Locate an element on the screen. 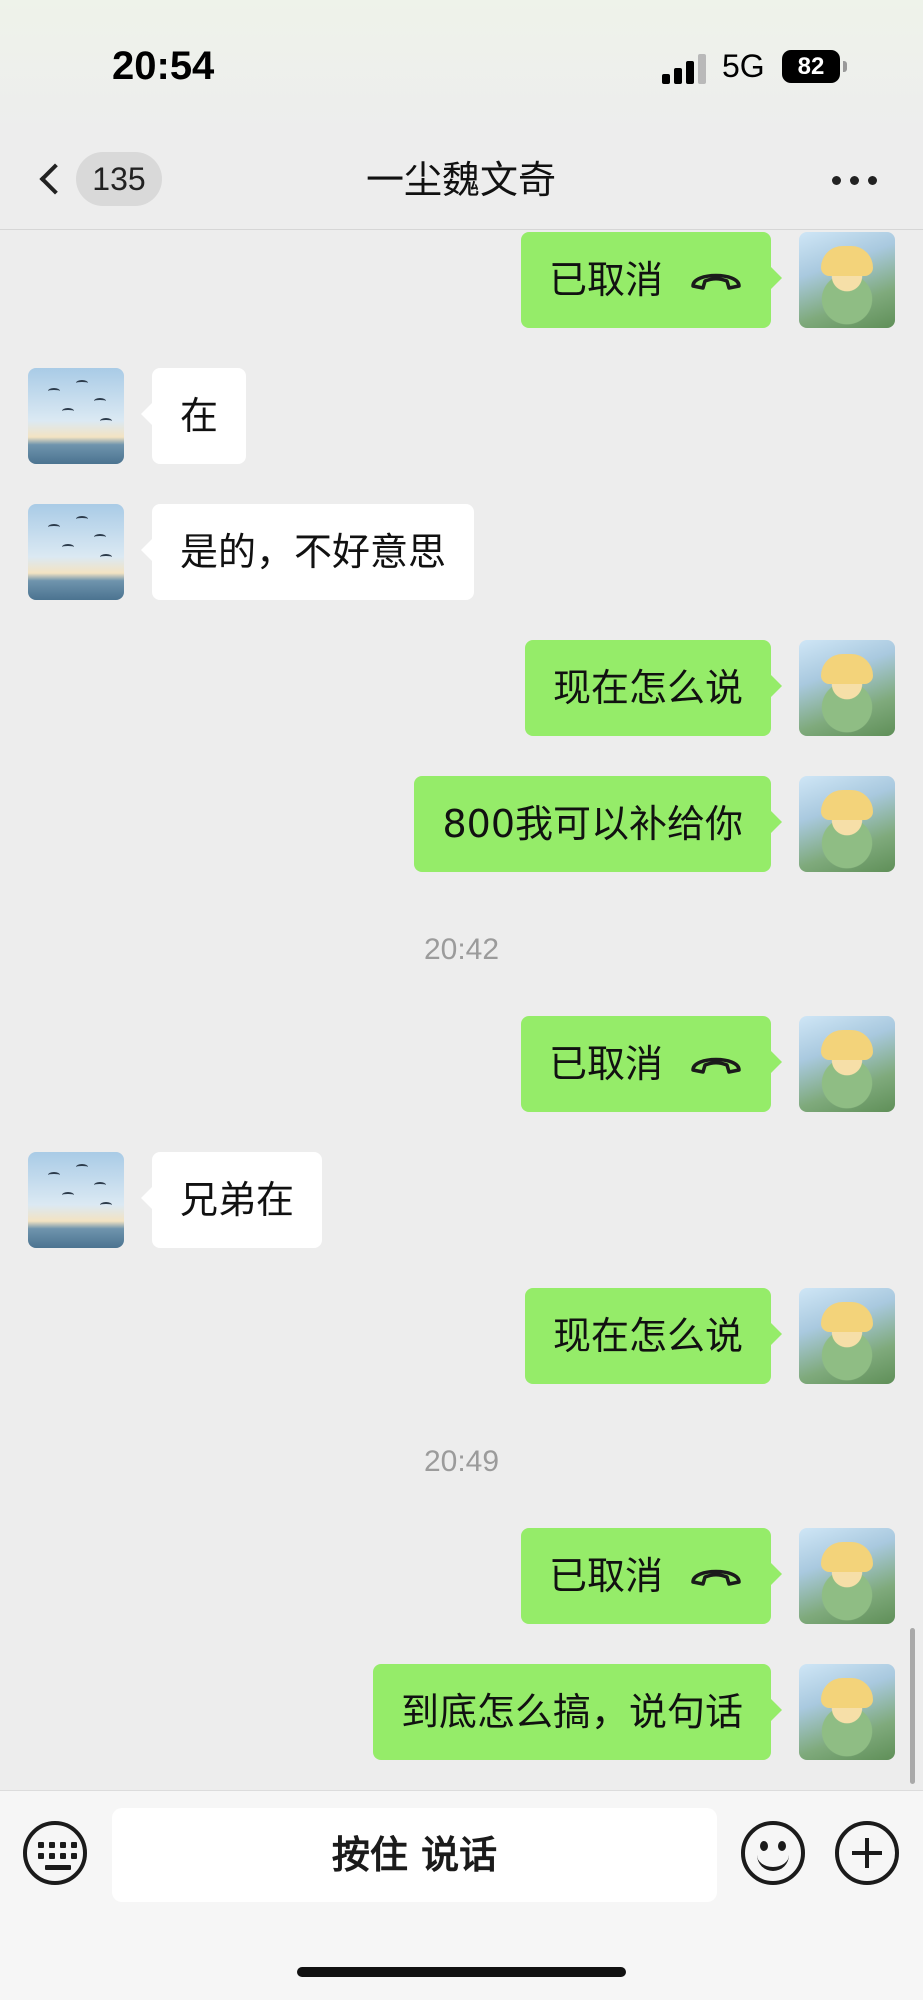  chevron-left-icon is located at coordinates (55, 179).